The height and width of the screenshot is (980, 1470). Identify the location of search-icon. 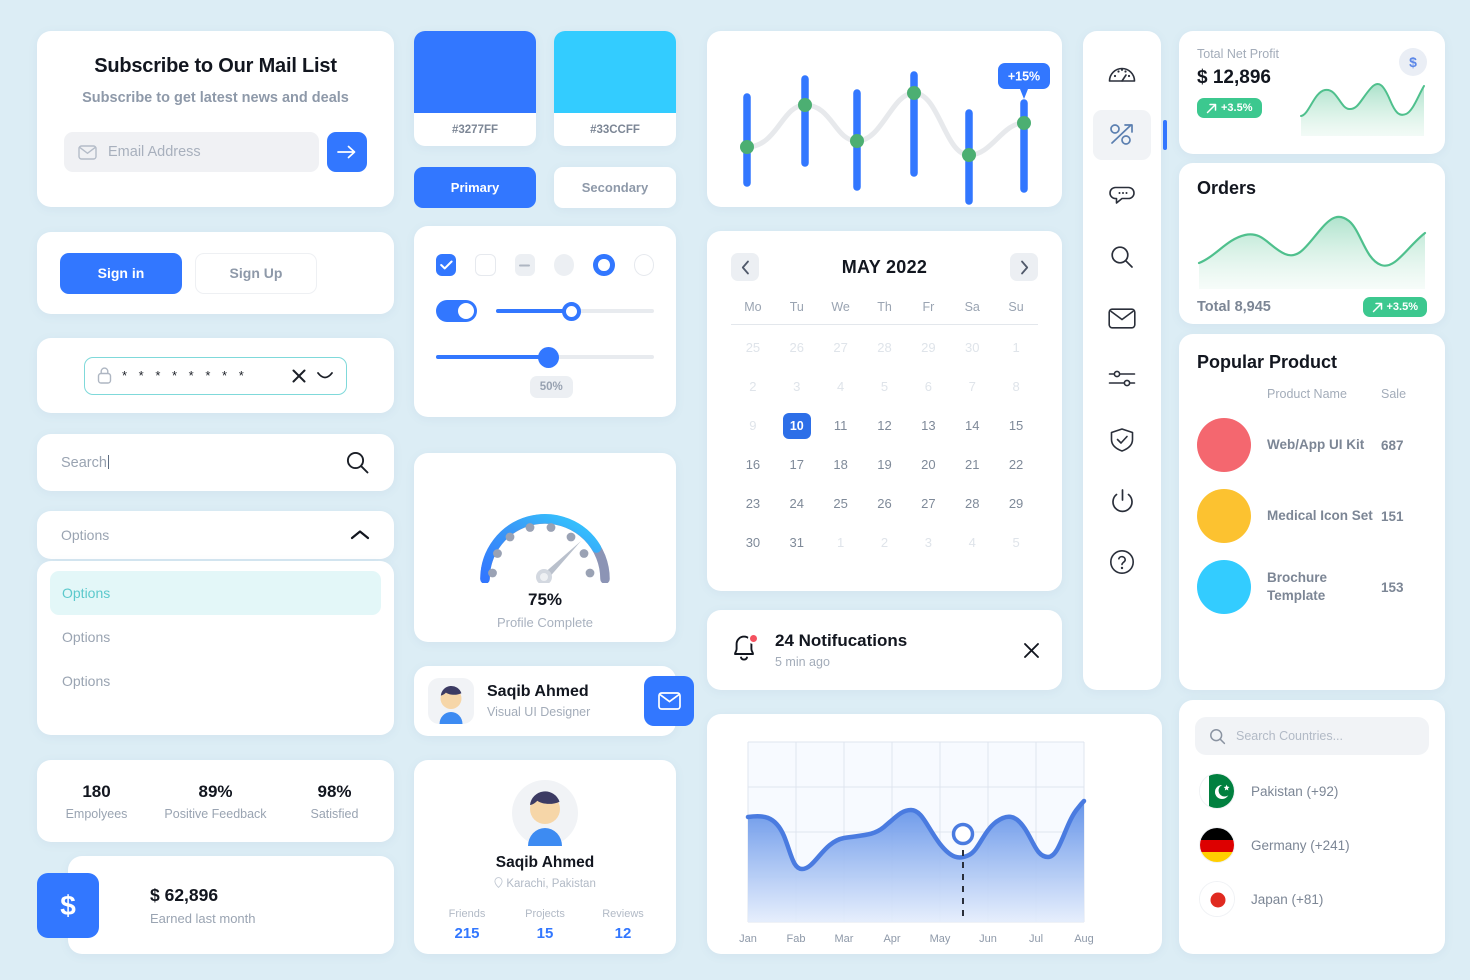
(357, 462).